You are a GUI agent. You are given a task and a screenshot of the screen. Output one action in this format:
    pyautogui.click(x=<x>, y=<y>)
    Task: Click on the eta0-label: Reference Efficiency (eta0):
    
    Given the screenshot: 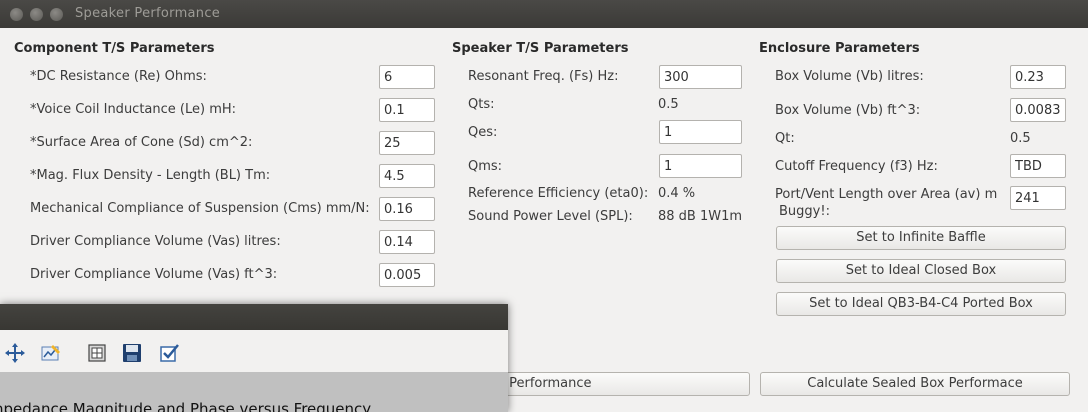 What is the action you would take?
    pyautogui.click(x=558, y=193)
    